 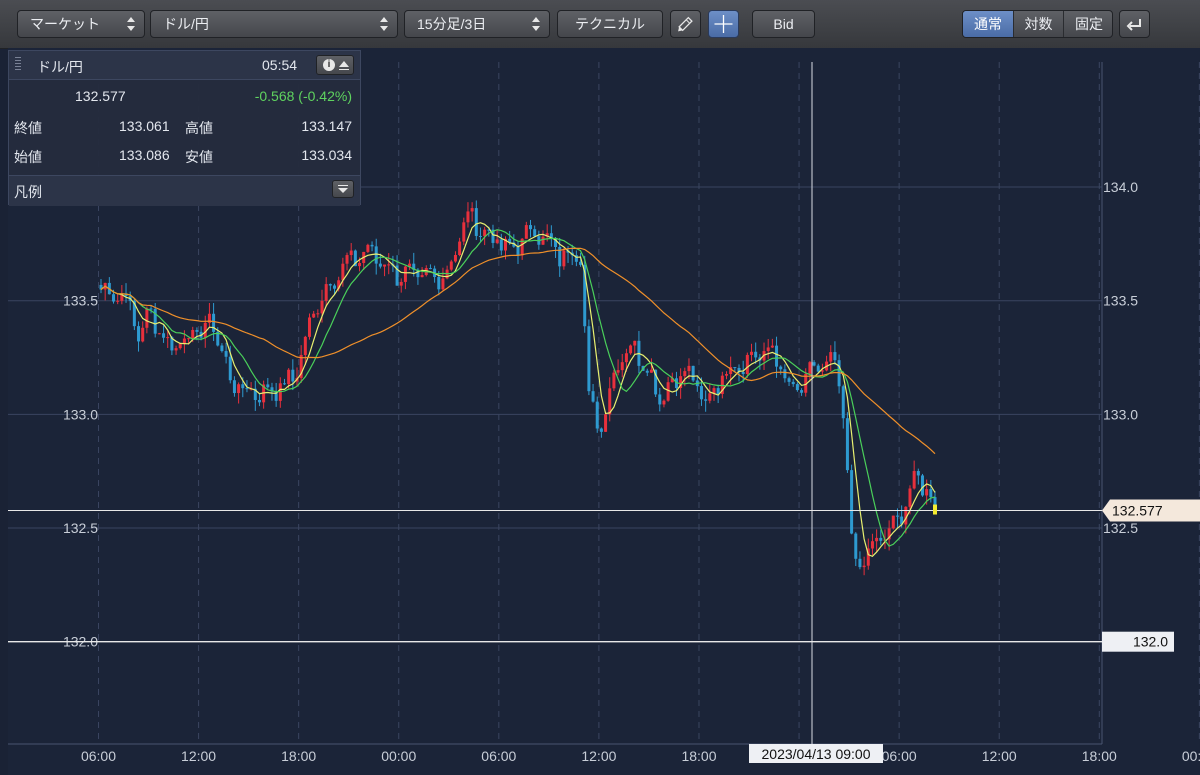 What do you see at coordinates (343, 189) in the screenshot?
I see `triangle-down-icon` at bounding box center [343, 189].